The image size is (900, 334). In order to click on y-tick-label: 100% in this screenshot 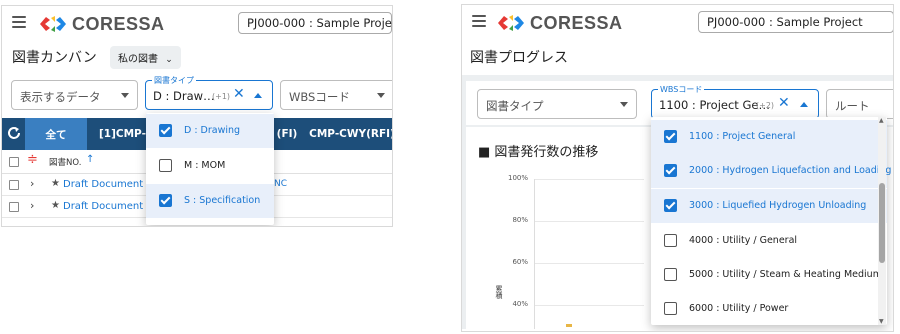, I will do `click(517, 178)`.